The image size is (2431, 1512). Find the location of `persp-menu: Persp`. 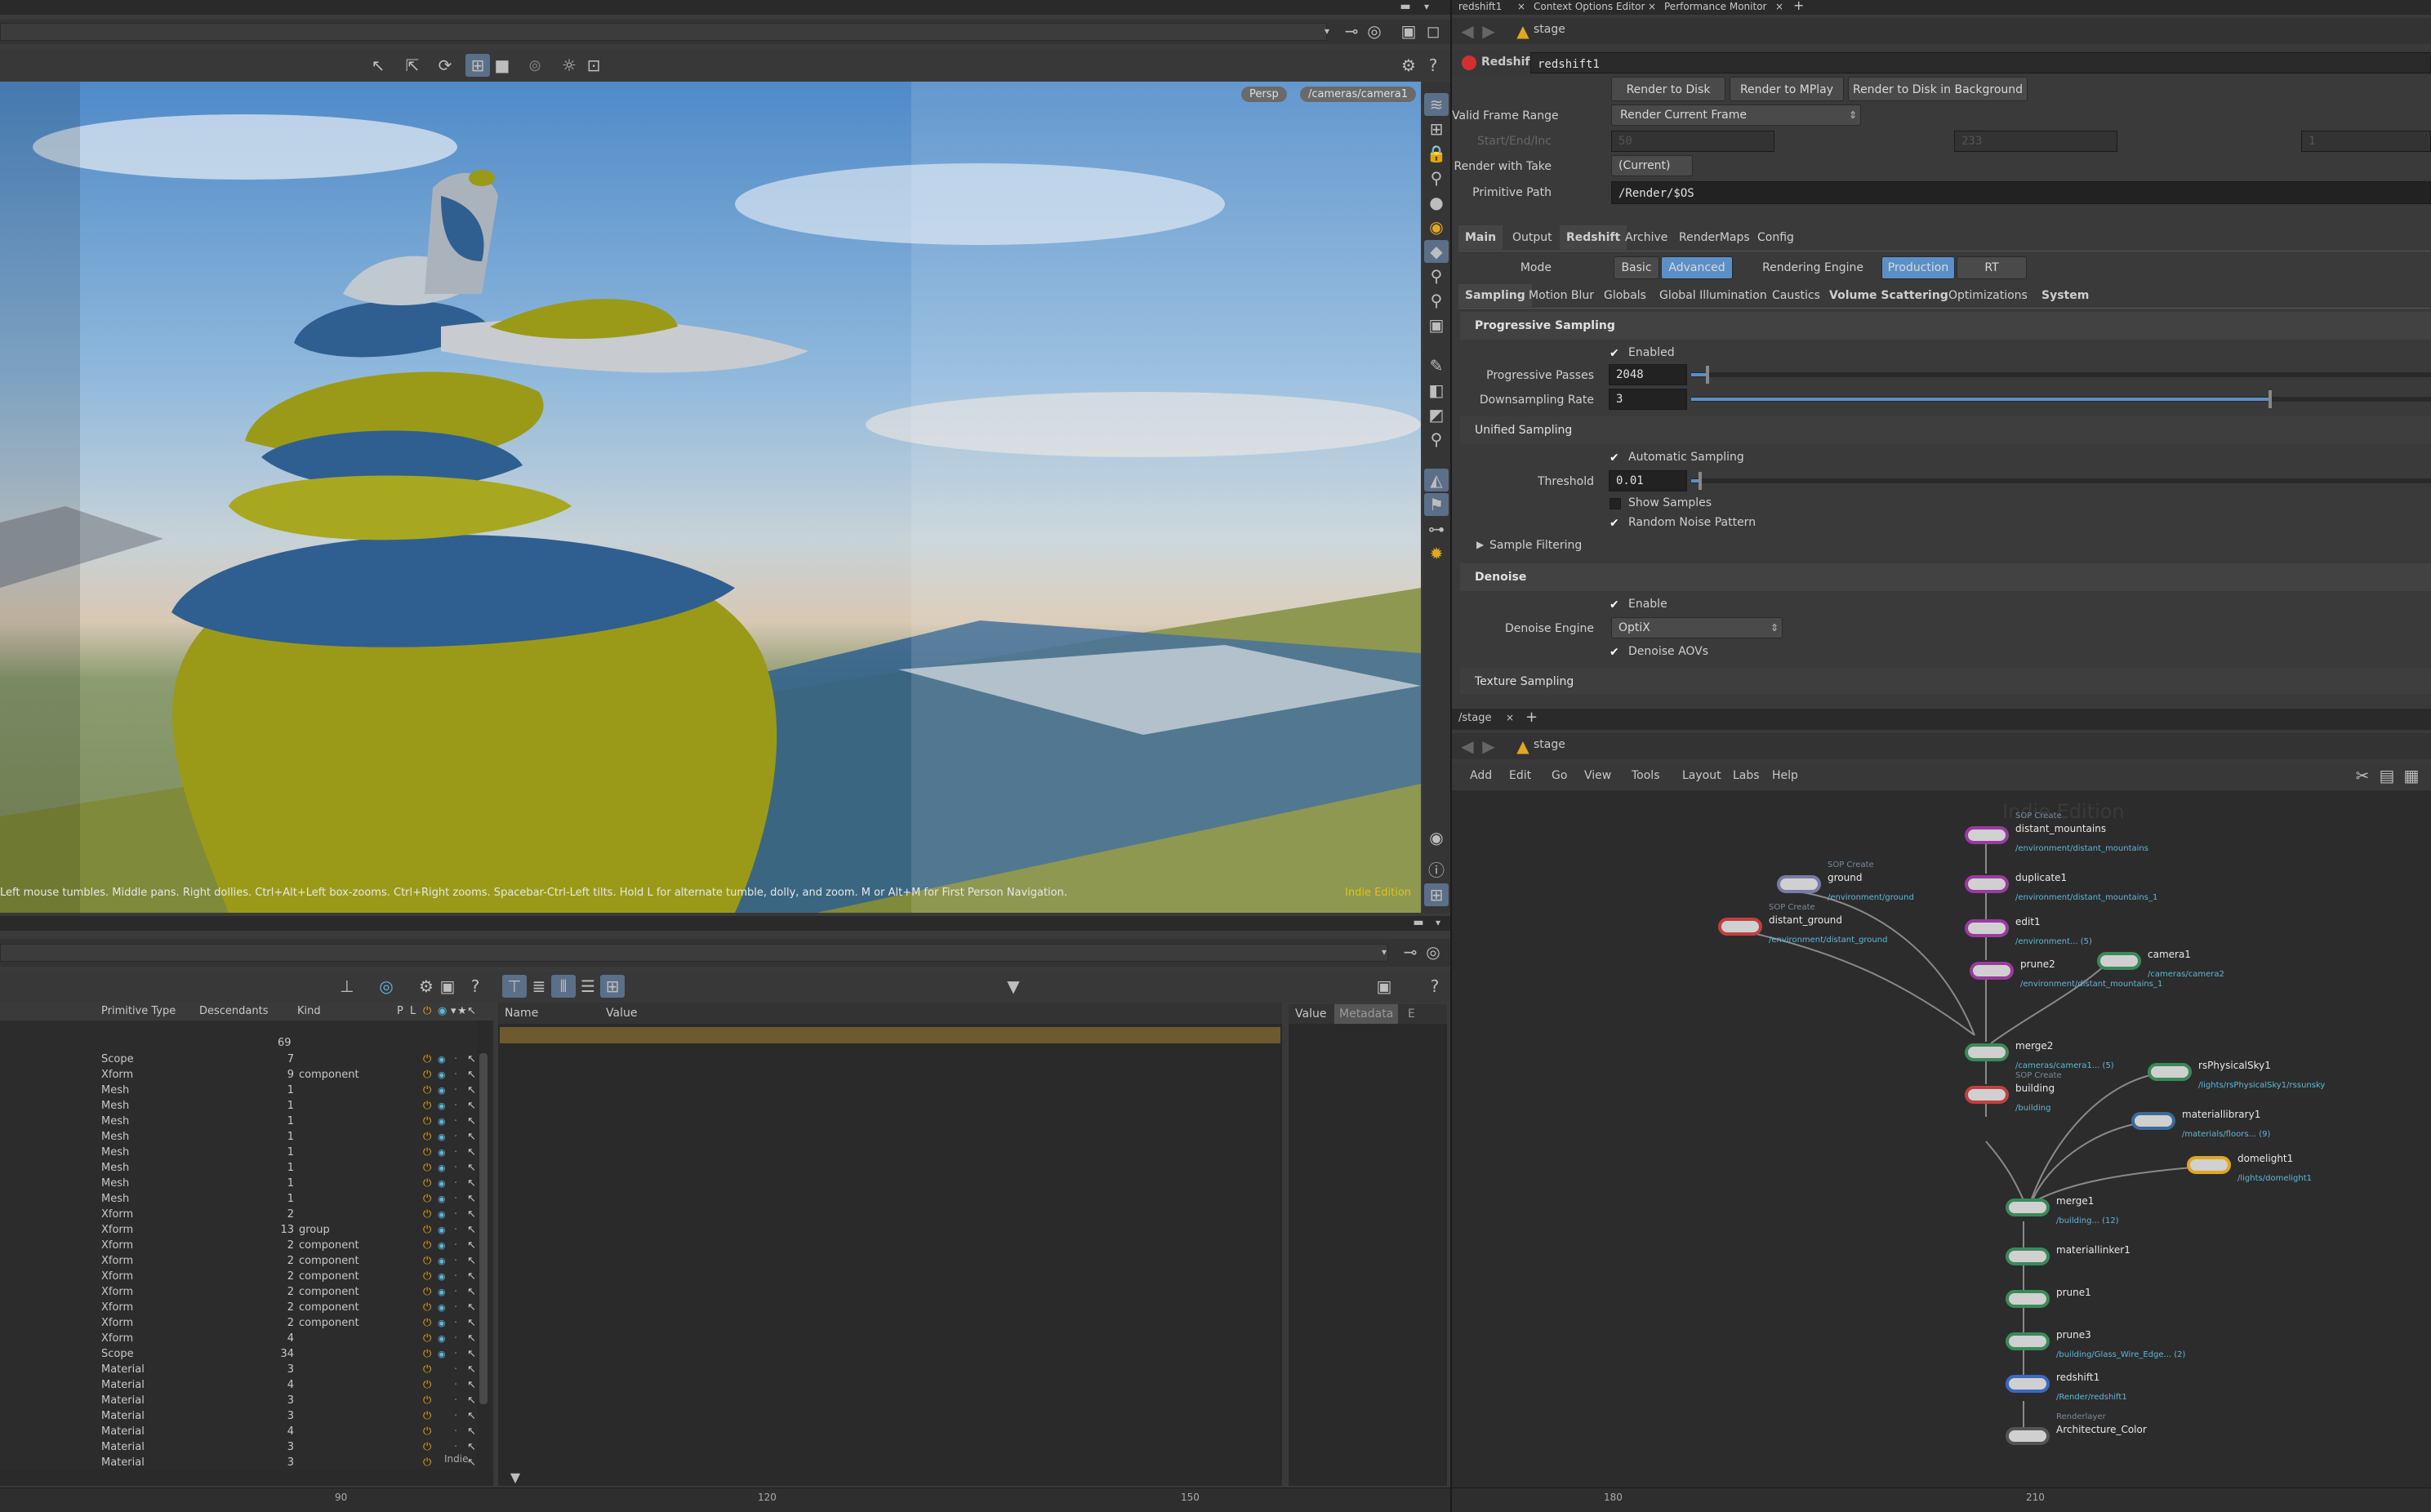

persp-menu: Persp is located at coordinates (1264, 94).